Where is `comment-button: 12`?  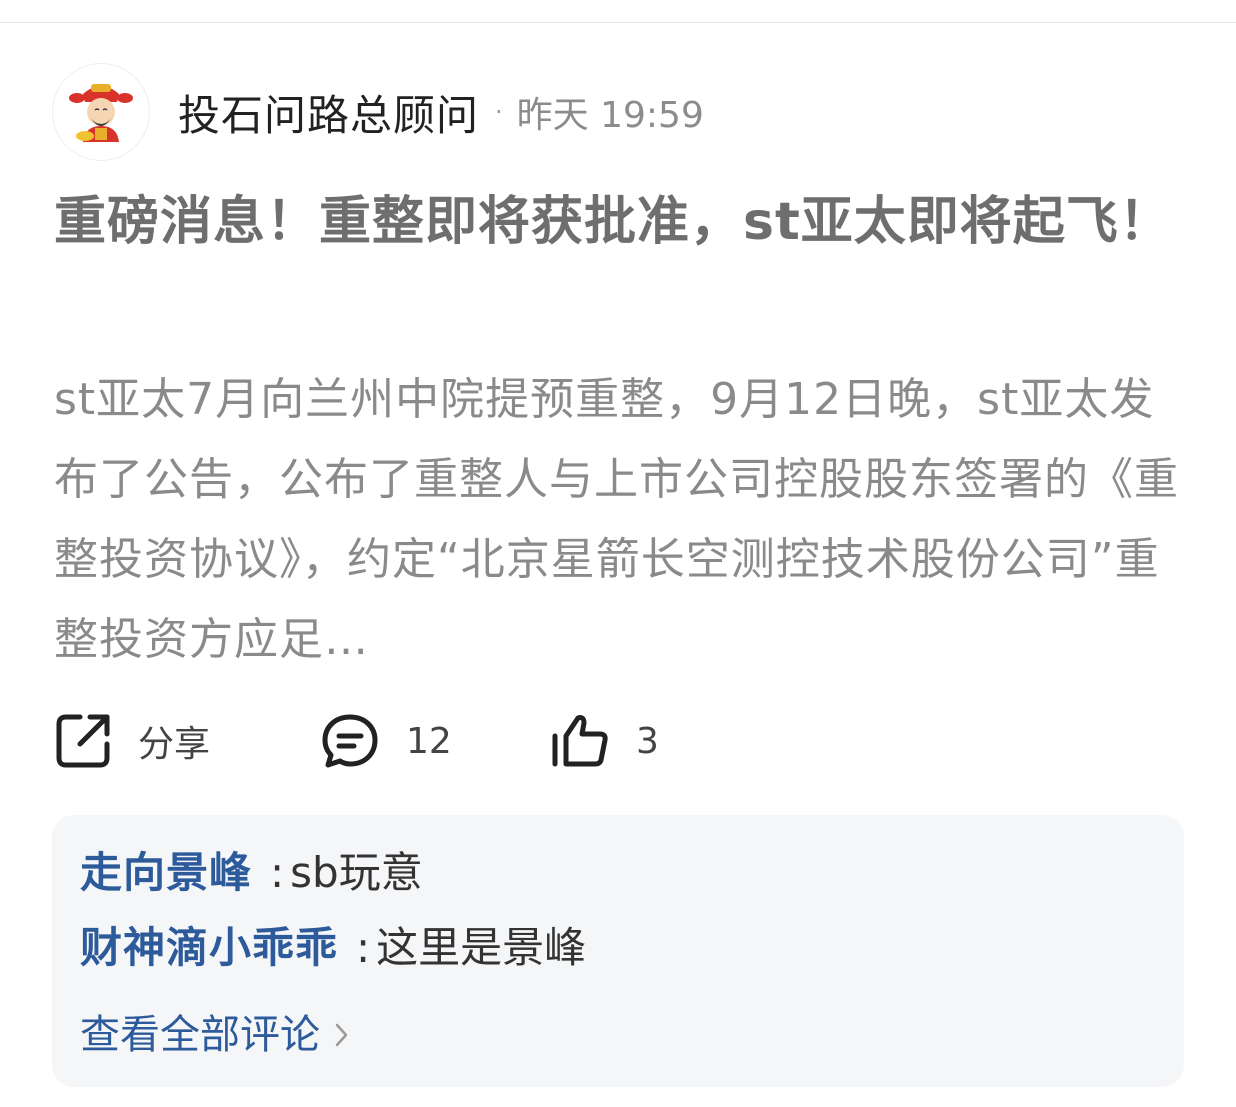 comment-button: 12 is located at coordinates (435, 741).